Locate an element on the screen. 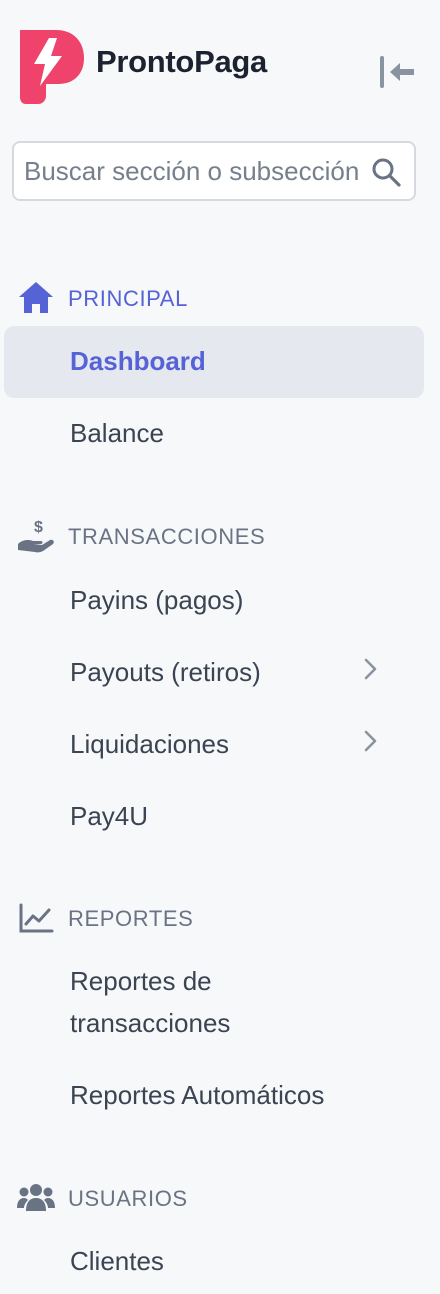 The height and width of the screenshot is (1294, 440). sidebar-item-dashboard: Dashboard is located at coordinates (214, 362).